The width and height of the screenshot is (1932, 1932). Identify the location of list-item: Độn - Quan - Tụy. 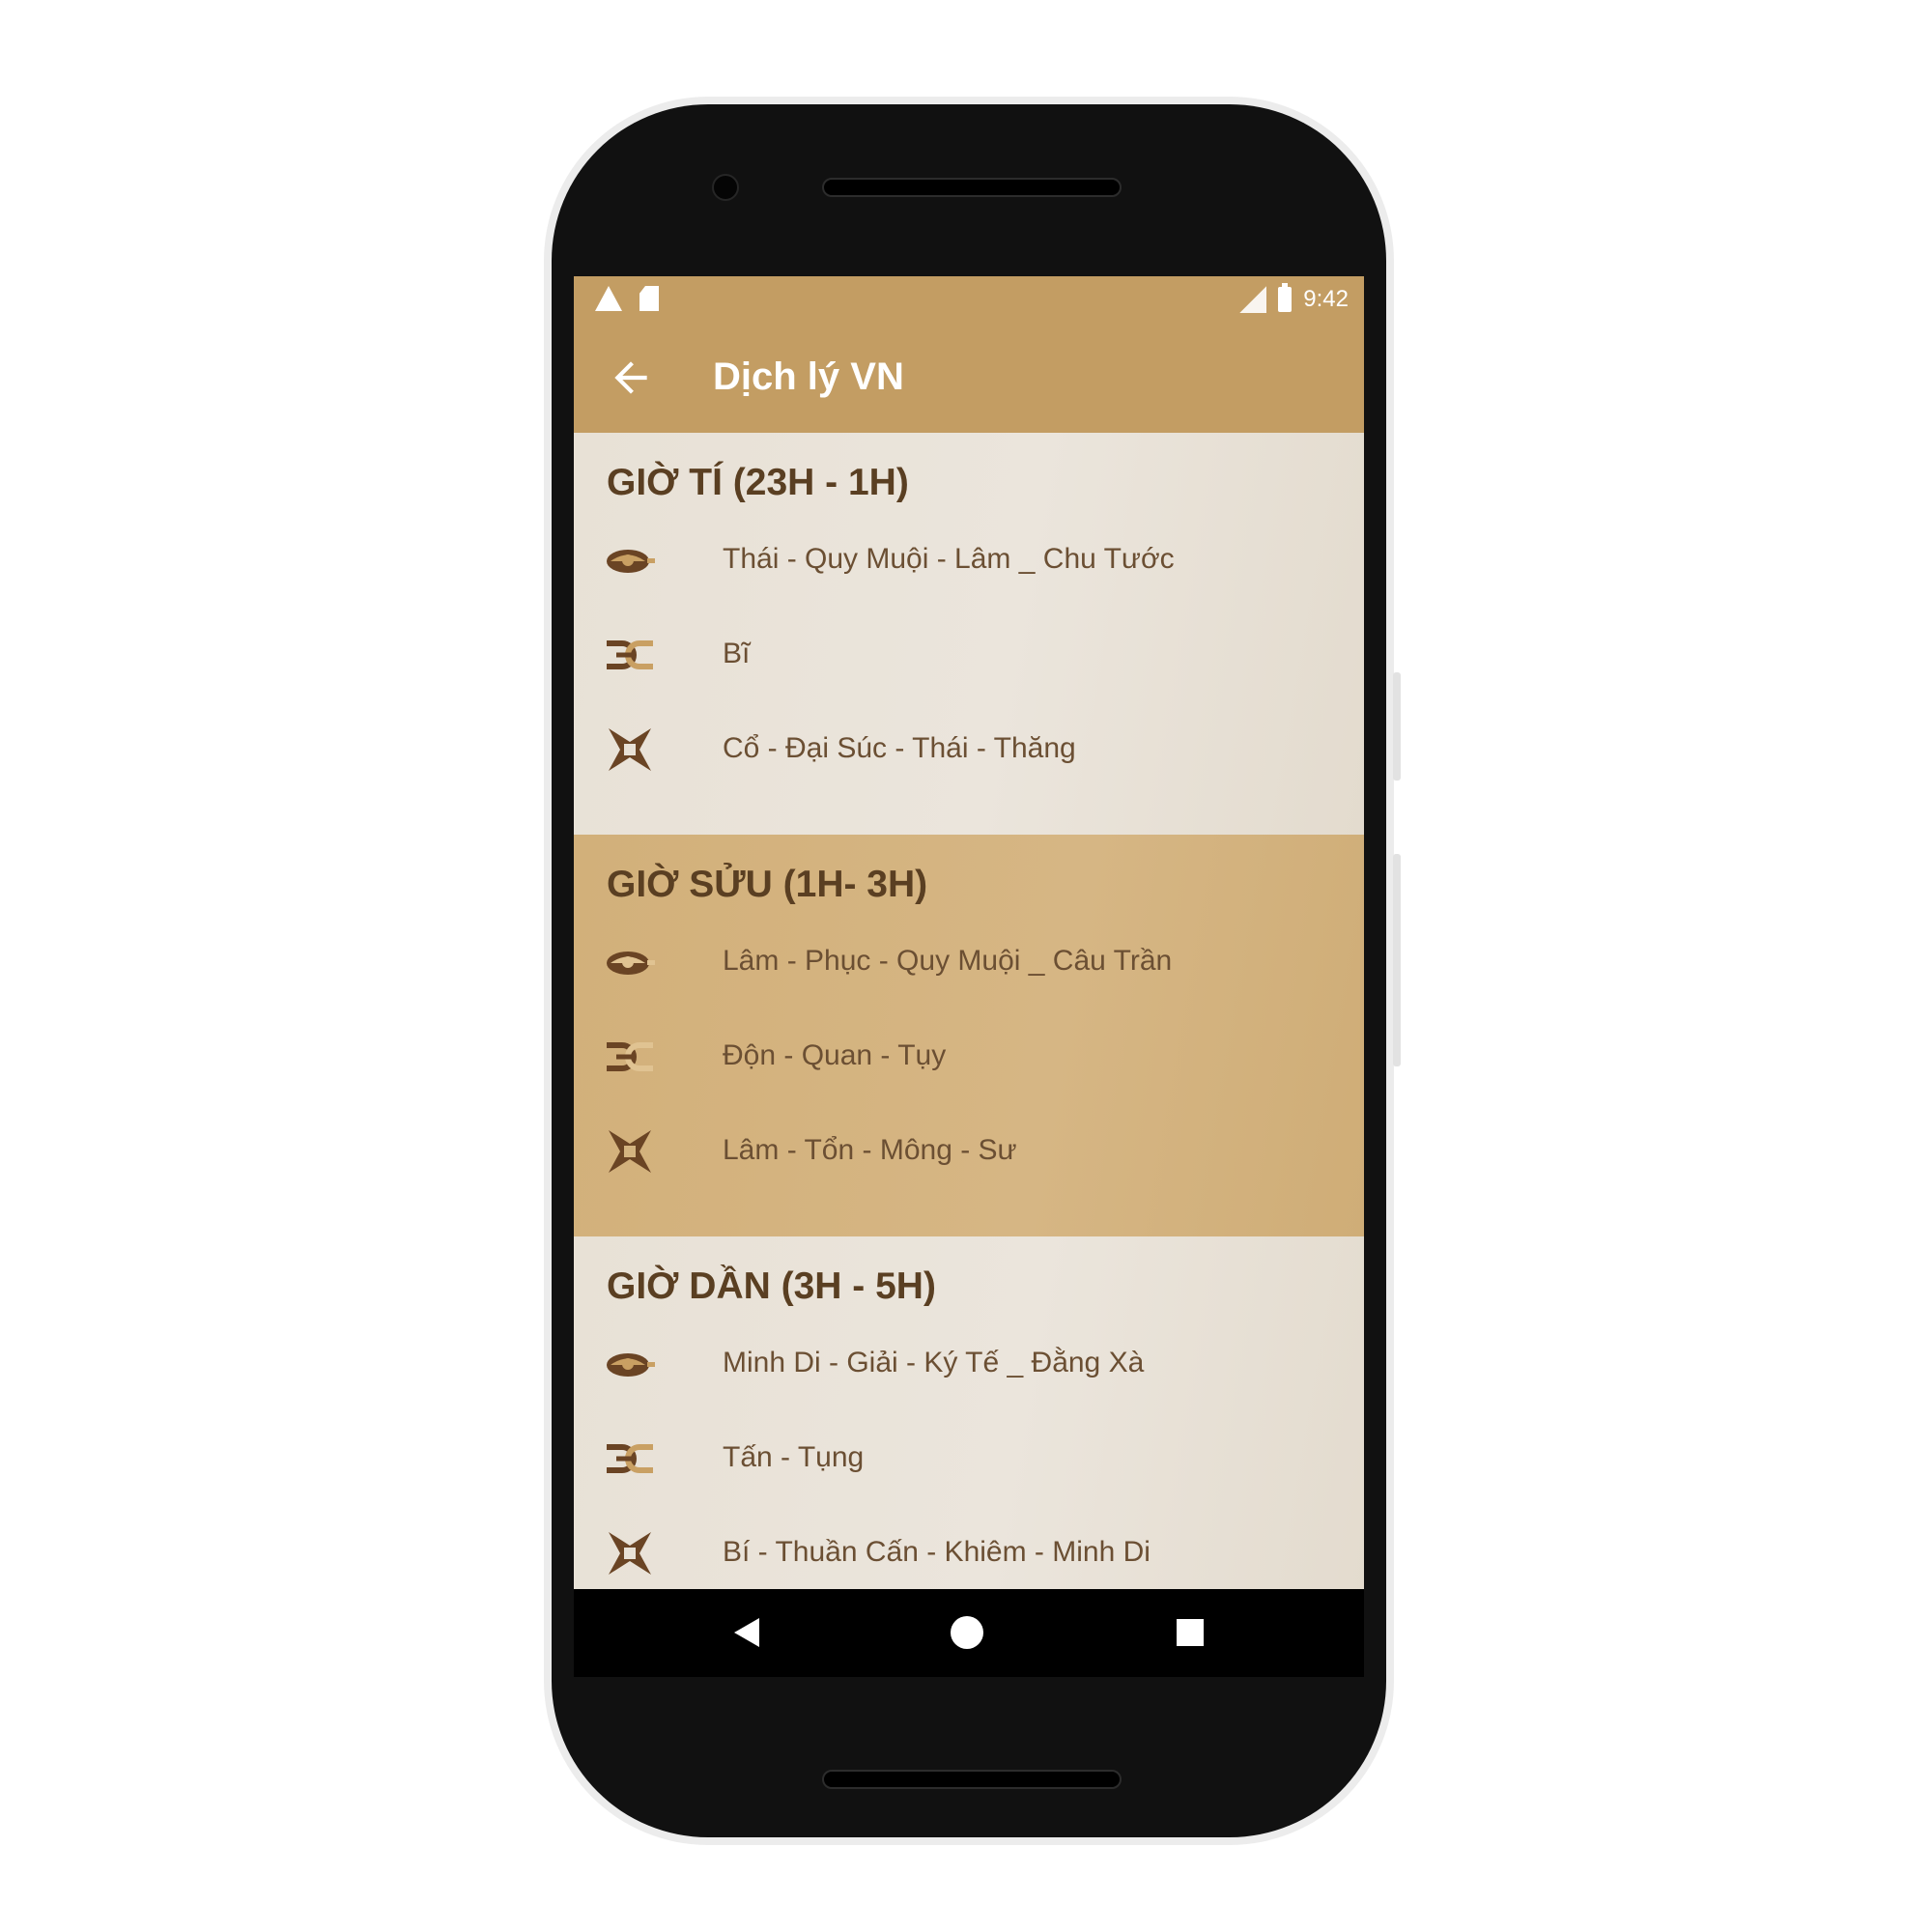
(970, 1057).